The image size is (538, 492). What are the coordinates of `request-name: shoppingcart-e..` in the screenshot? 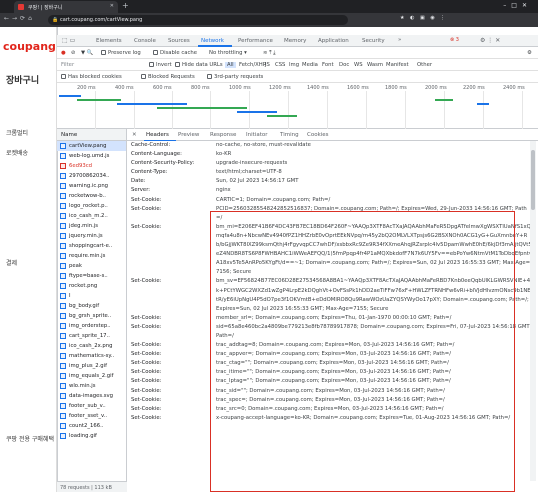 It's located at (91, 246).